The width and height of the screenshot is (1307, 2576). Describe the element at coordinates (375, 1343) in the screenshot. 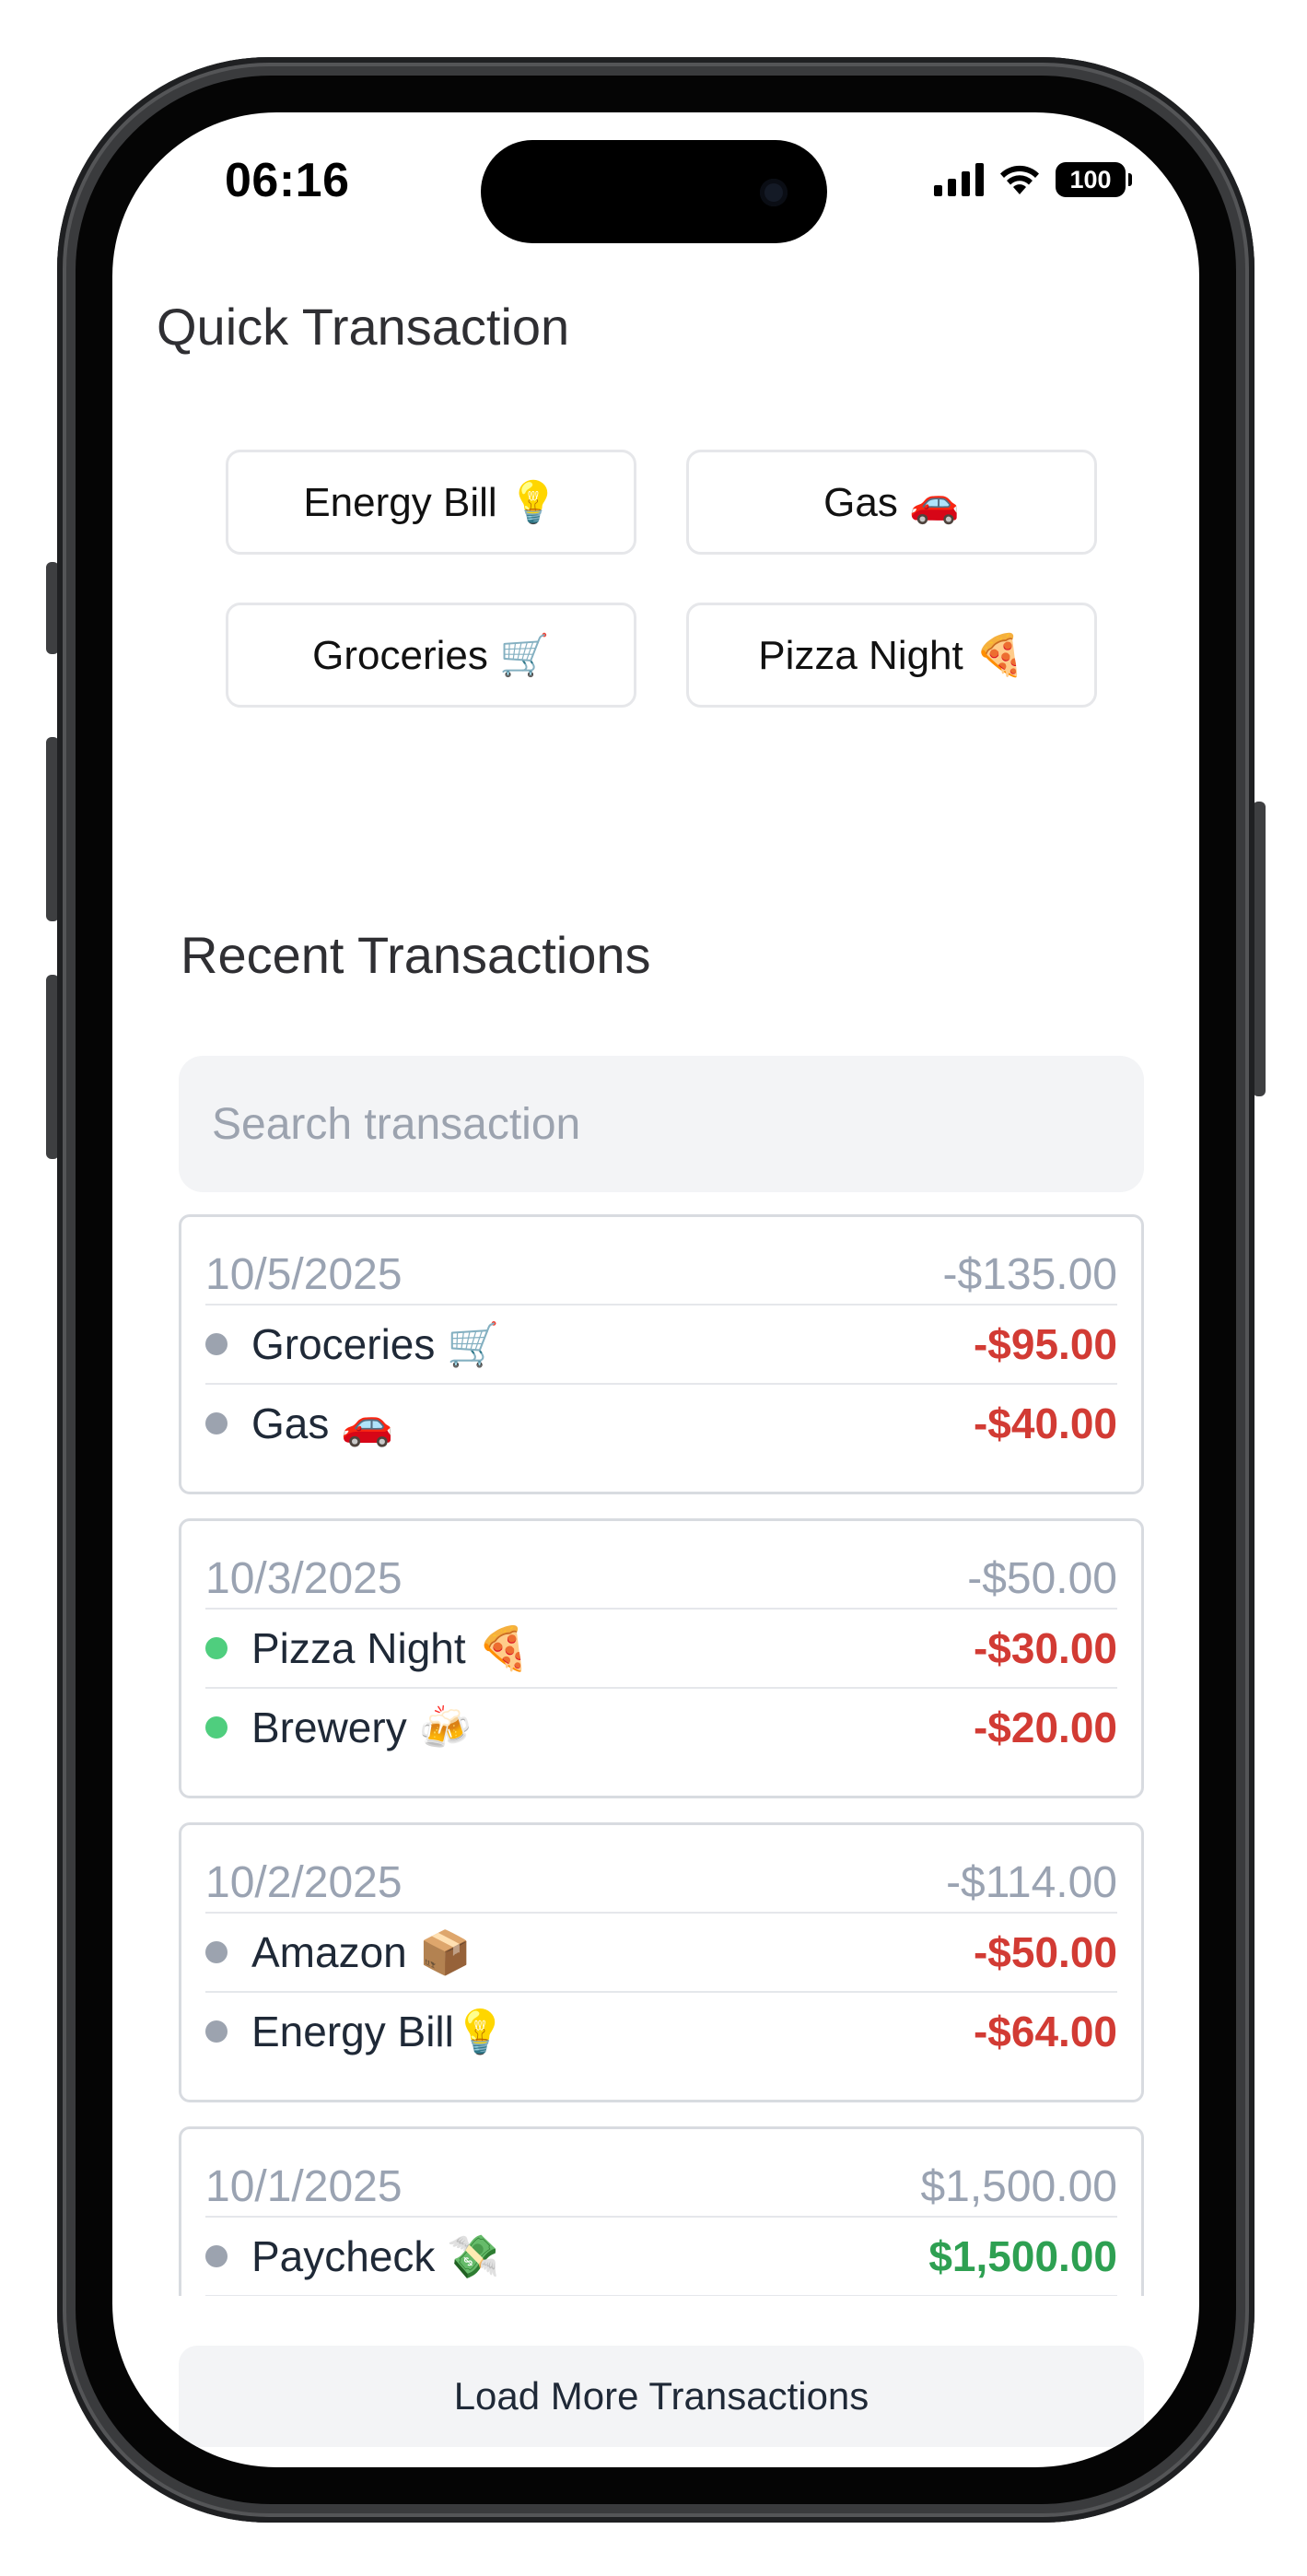

I see `transaction-name: Groceries 🛒` at that location.